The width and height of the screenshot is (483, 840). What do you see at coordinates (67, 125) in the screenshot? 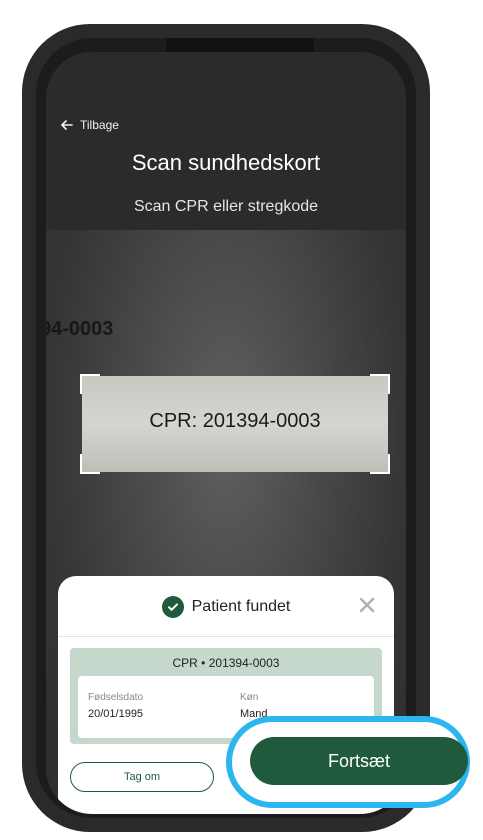
I see `arrow-left-icon` at bounding box center [67, 125].